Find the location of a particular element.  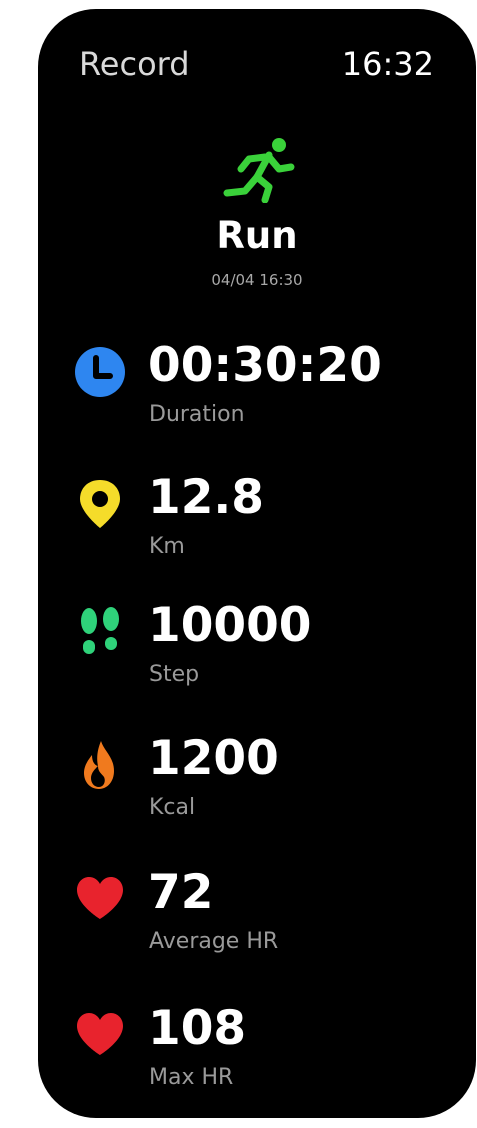

stat-steps: 10000 Step is located at coordinates (257, 651).